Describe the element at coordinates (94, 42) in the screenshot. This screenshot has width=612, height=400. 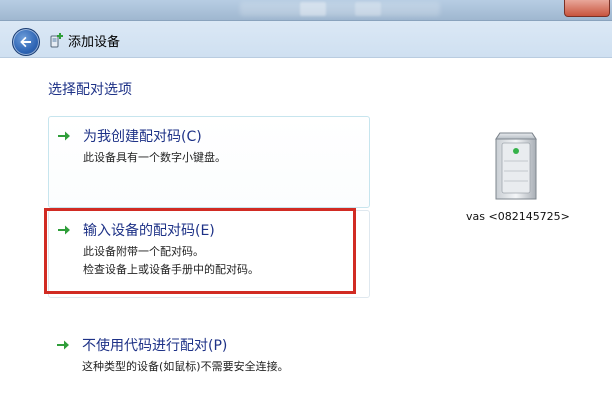
I see `window-title: 添加设备` at that location.